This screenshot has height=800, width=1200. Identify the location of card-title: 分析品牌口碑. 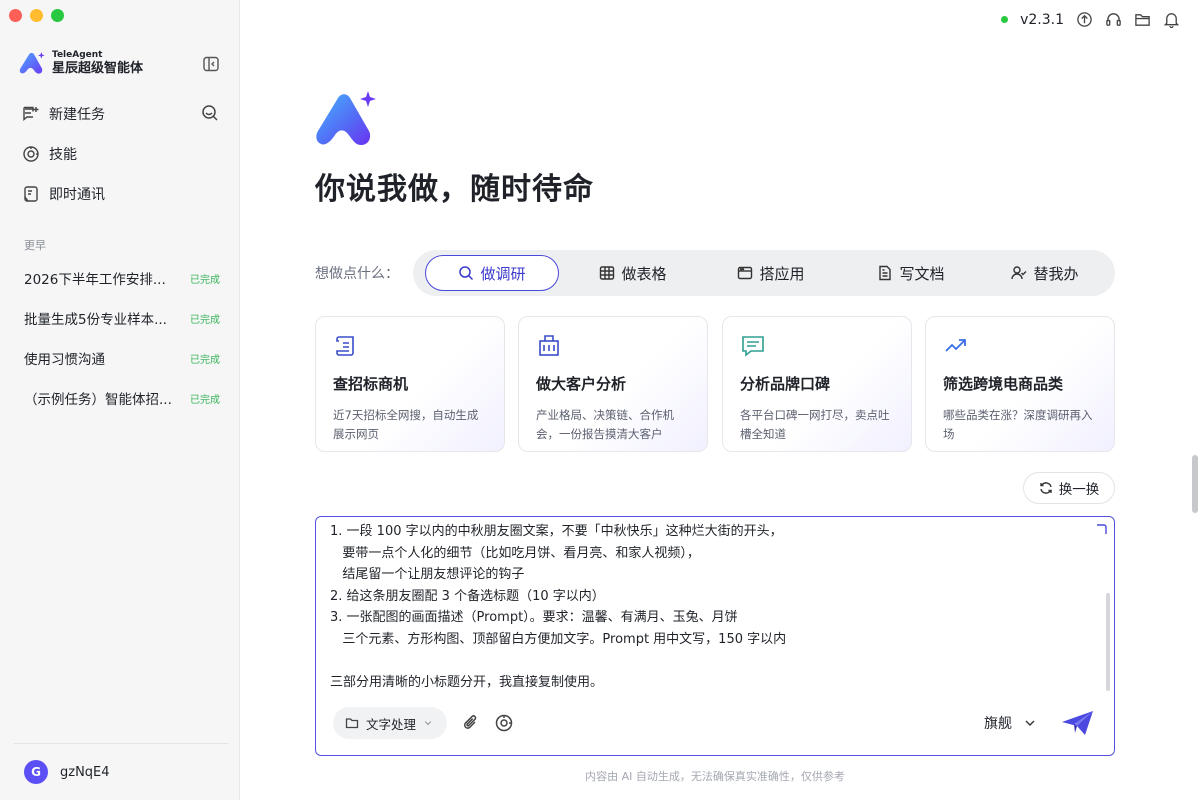
(785, 384).